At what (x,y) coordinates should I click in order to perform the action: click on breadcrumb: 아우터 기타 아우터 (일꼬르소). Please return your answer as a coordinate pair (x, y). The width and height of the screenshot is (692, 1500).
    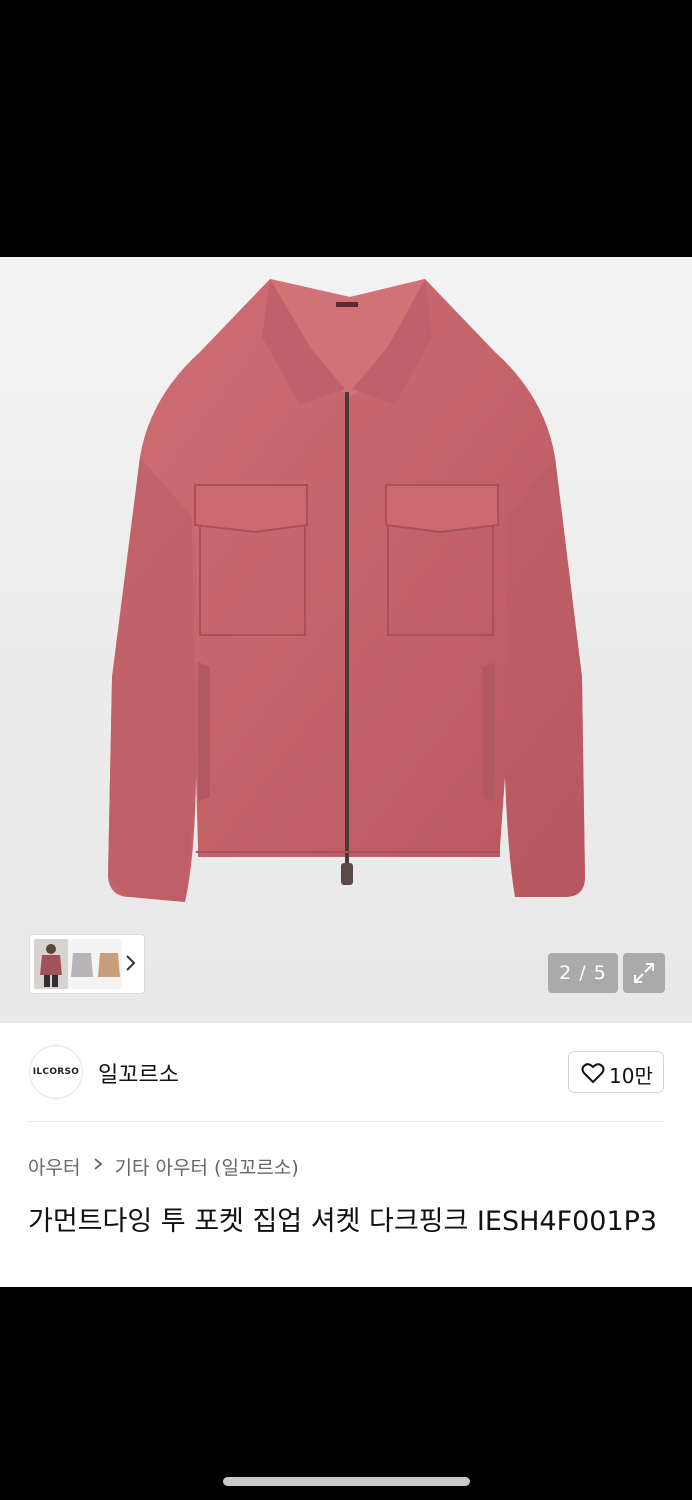
    Looking at the image, I should click on (163, 1166).